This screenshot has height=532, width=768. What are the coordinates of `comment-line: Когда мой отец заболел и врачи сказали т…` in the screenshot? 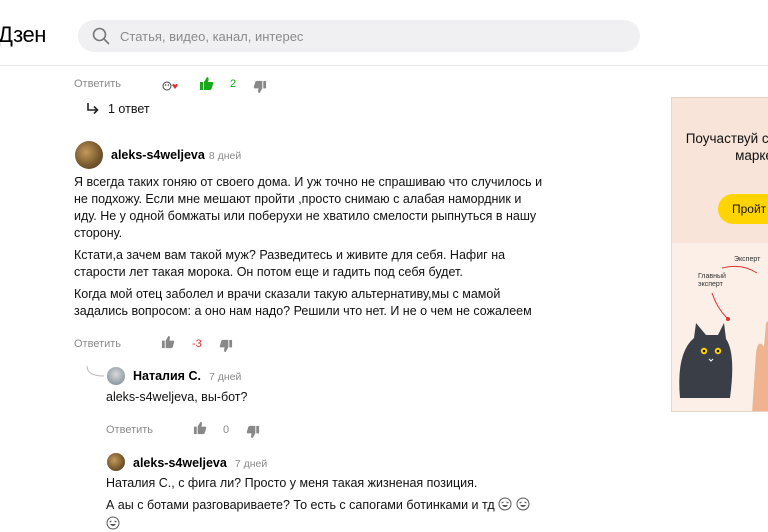 It's located at (287, 294).